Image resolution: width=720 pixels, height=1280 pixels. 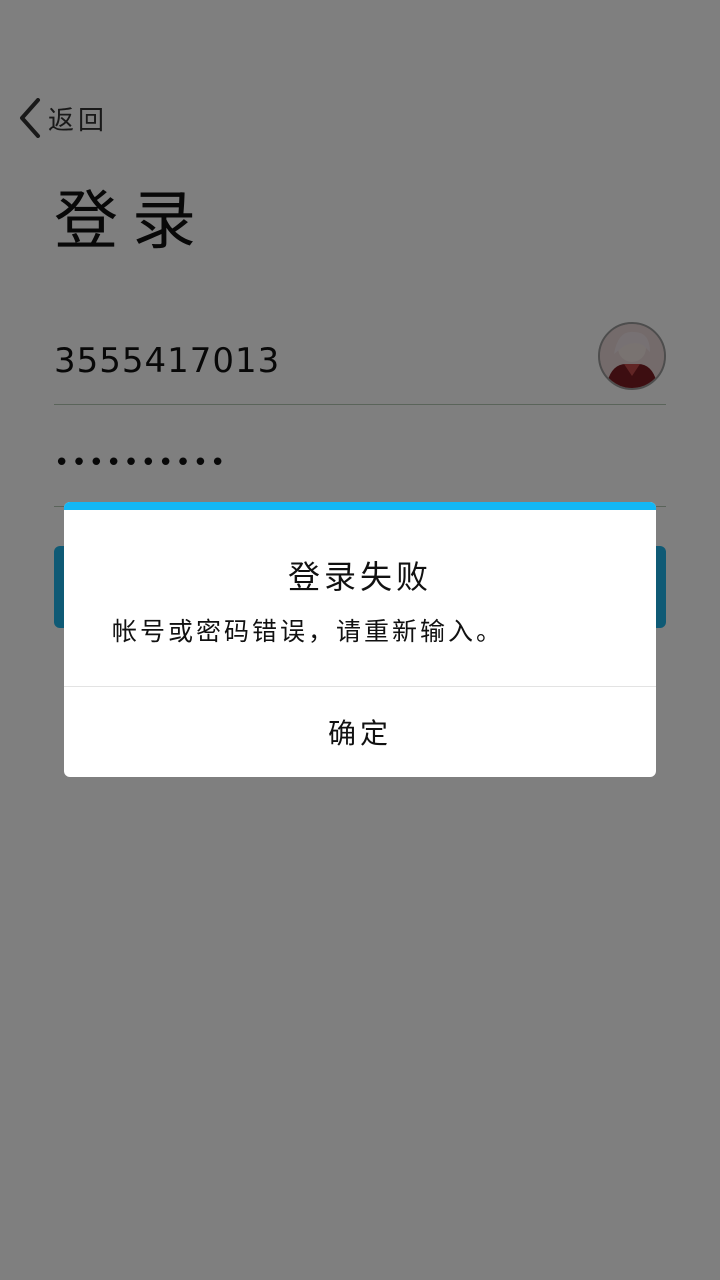 What do you see at coordinates (308, 631) in the screenshot?
I see `dialog-message: 帐号或密码错误，请重新输入。` at bounding box center [308, 631].